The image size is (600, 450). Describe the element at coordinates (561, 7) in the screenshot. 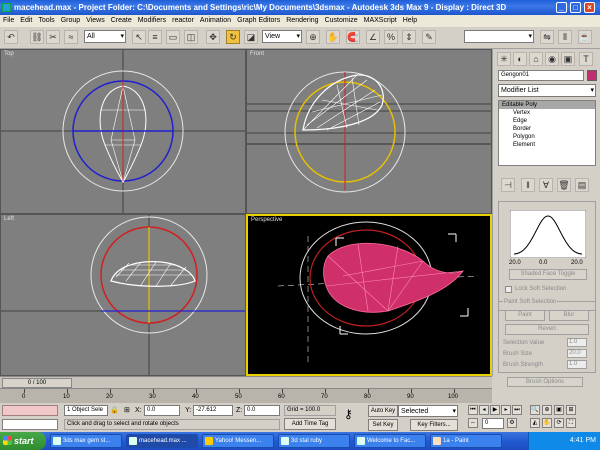

I see `minimize-button: _` at that location.